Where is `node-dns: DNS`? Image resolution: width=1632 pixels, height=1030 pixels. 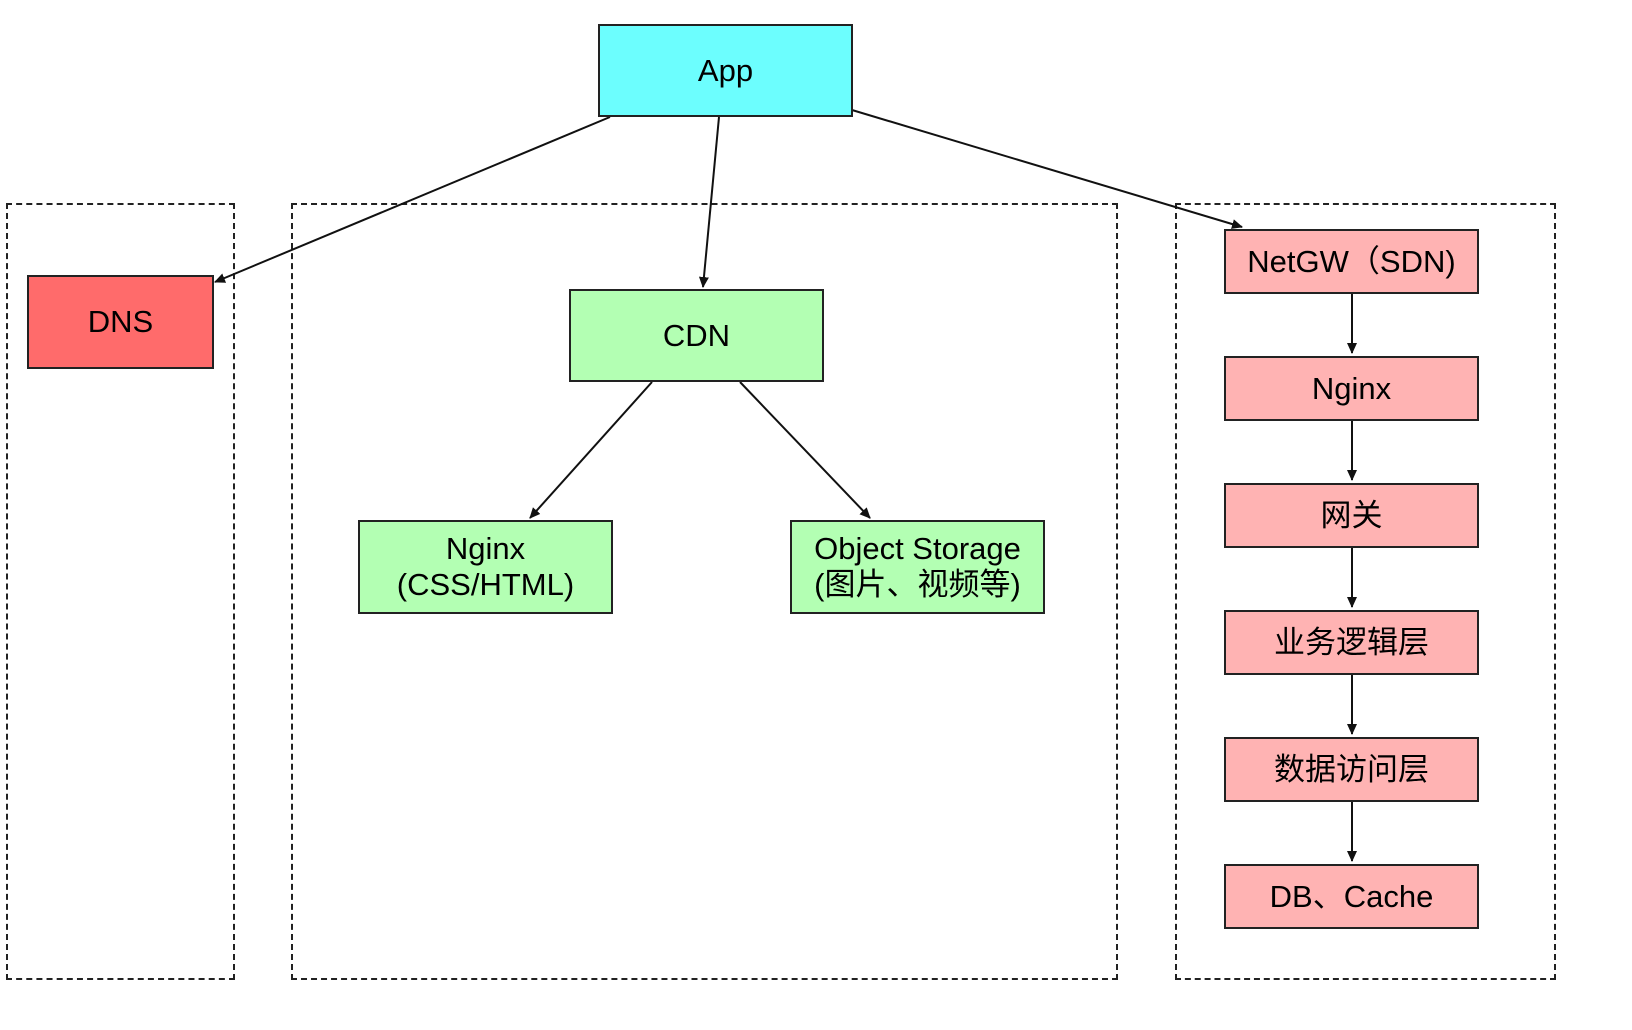
node-dns: DNS is located at coordinates (120, 322).